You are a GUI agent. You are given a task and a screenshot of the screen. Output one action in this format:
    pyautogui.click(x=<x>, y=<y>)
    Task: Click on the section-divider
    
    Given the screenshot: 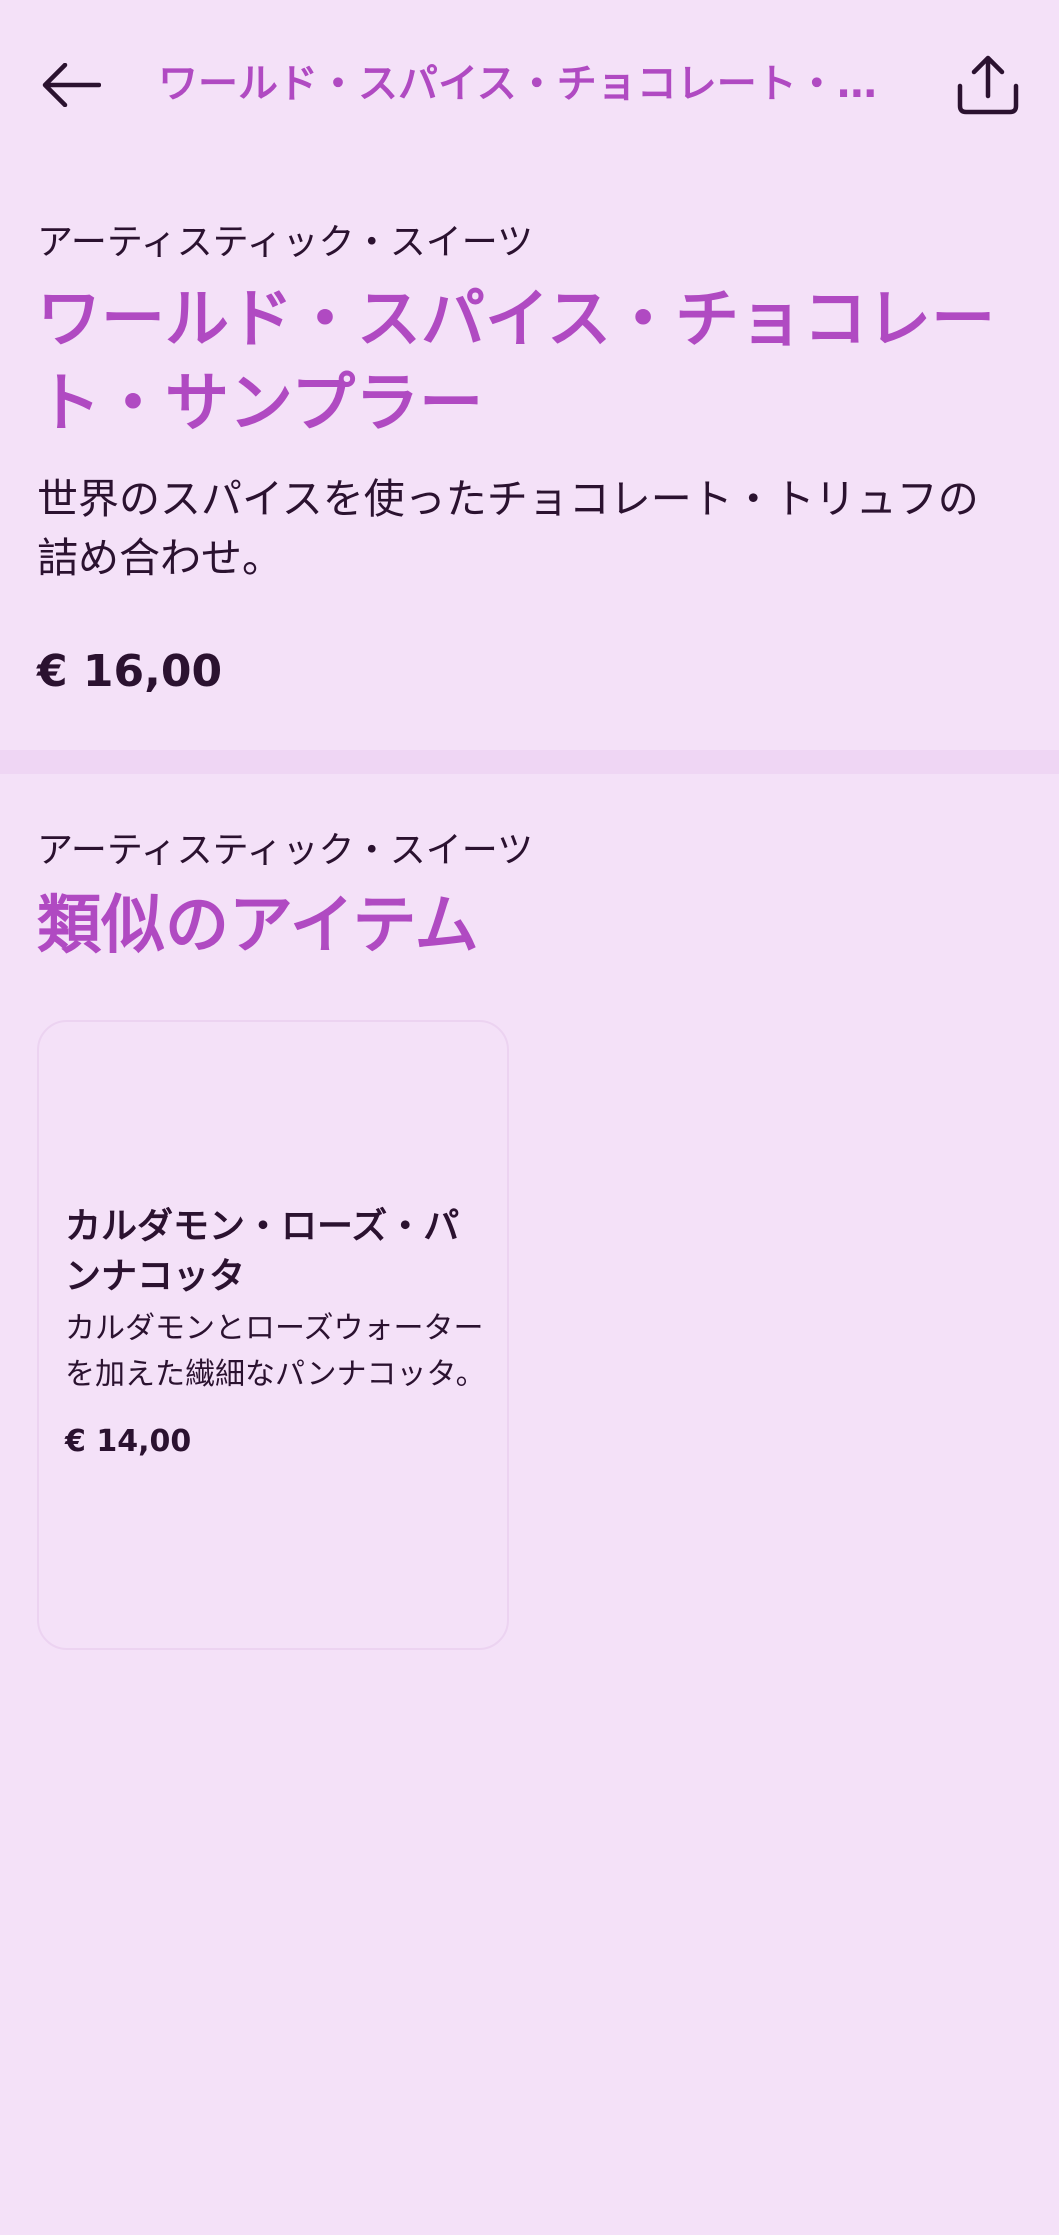 What is the action you would take?
    pyautogui.click(x=529, y=762)
    